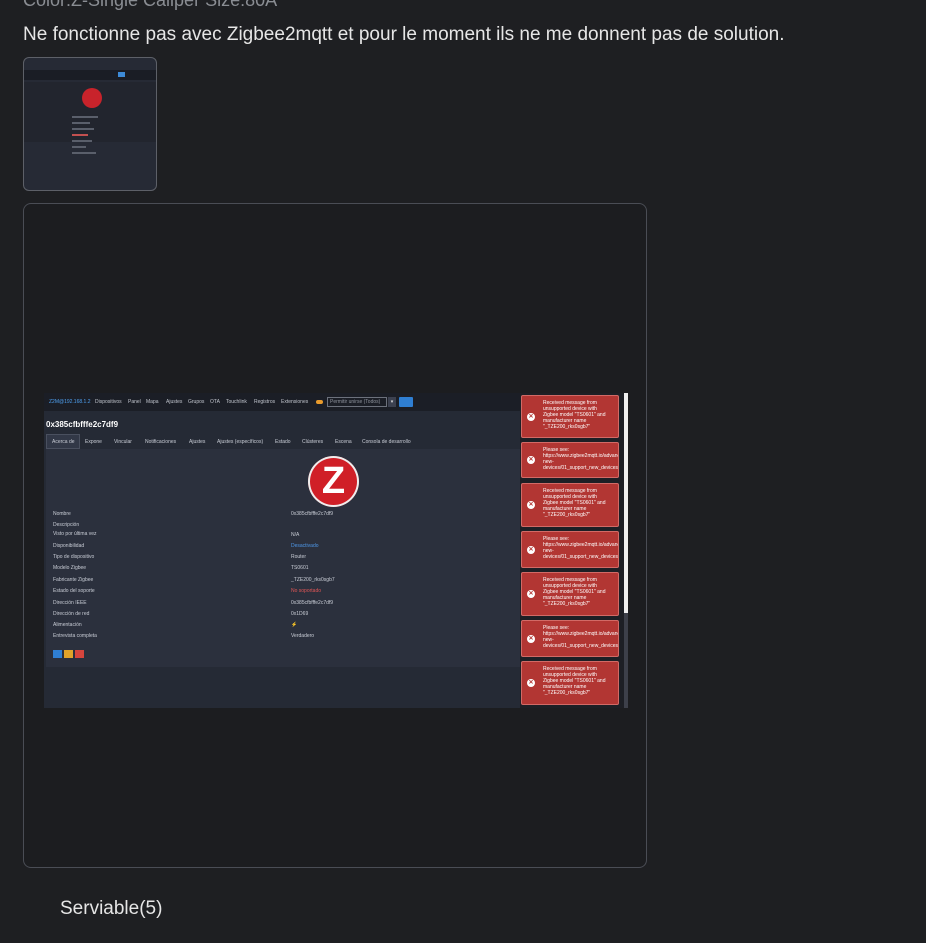  What do you see at coordinates (62, 514) in the screenshot?
I see `detail-label: Nombre` at bounding box center [62, 514].